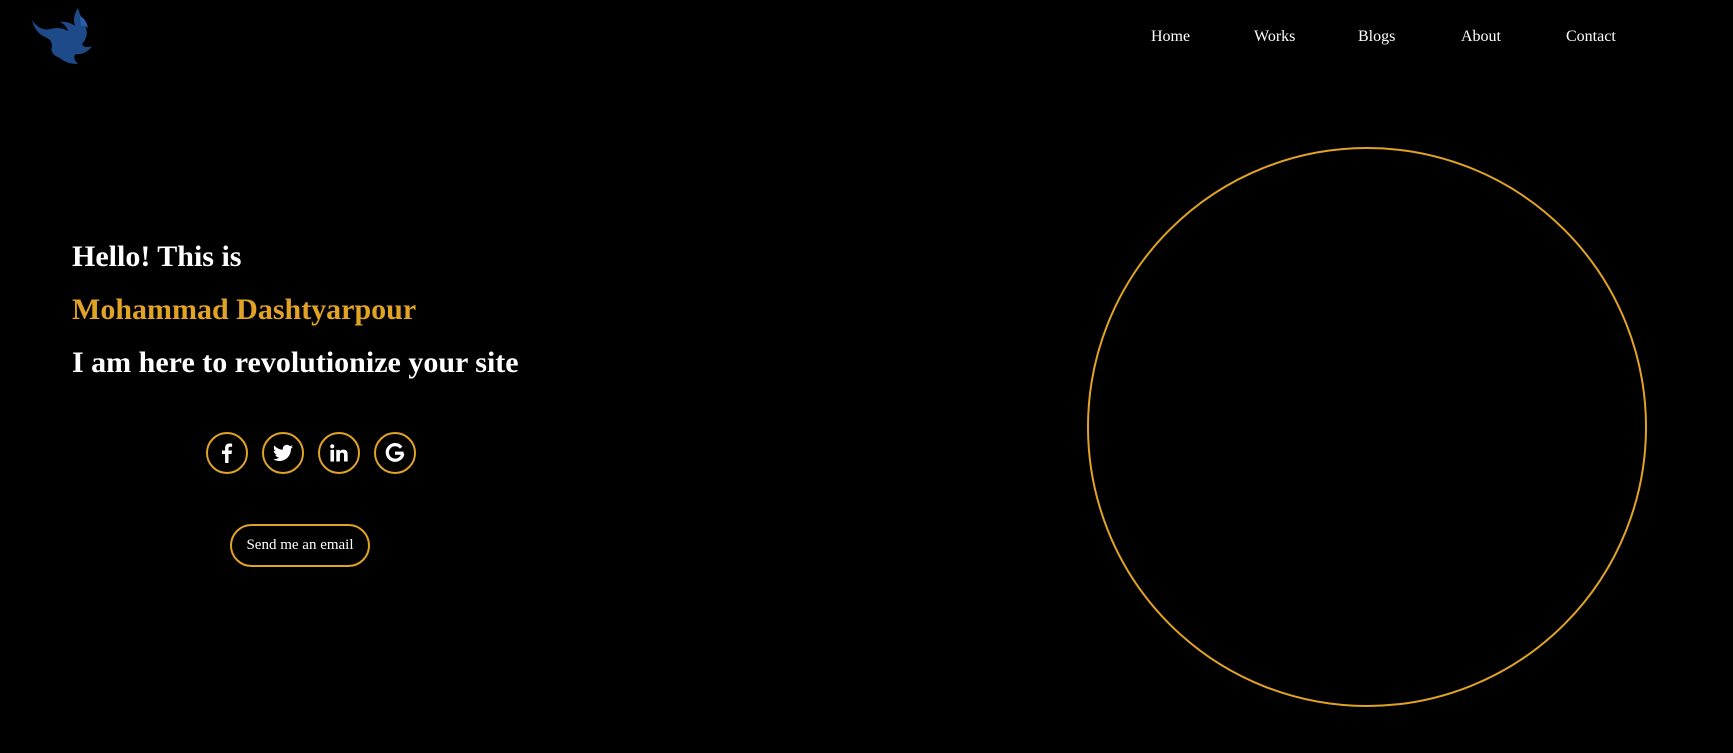 This screenshot has height=753, width=1733. What do you see at coordinates (227, 453) in the screenshot?
I see `facebook-icon` at bounding box center [227, 453].